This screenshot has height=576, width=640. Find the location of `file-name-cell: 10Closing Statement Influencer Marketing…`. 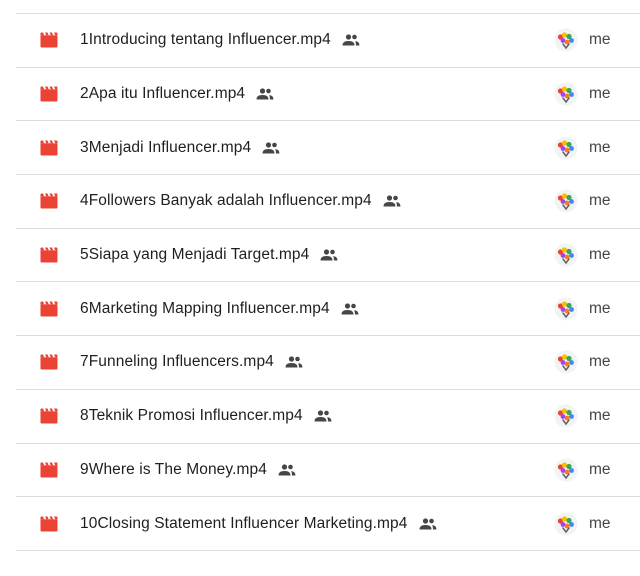

file-name-cell: 10Closing Statement Influencer Marketing… is located at coordinates (258, 524).